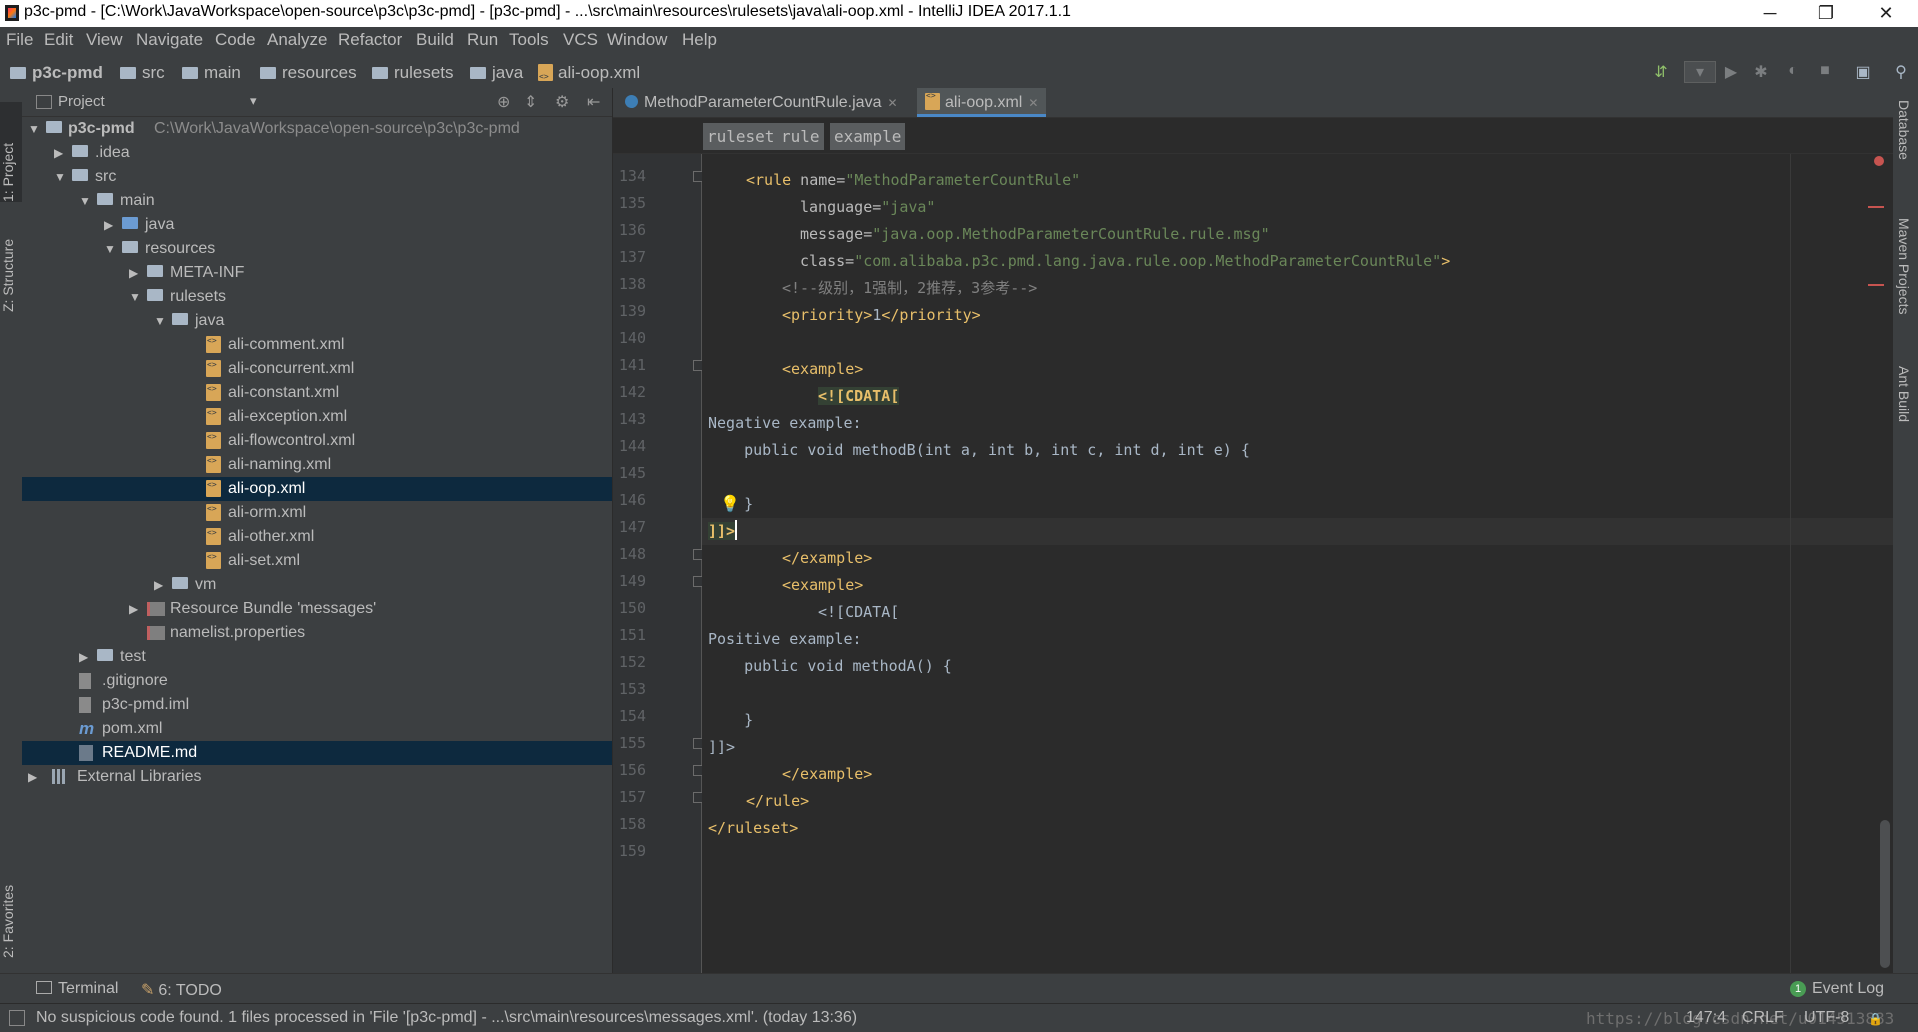 This screenshot has height=1032, width=1918. What do you see at coordinates (800, 136) in the screenshot?
I see `breadcrumb-rule: rule` at bounding box center [800, 136].